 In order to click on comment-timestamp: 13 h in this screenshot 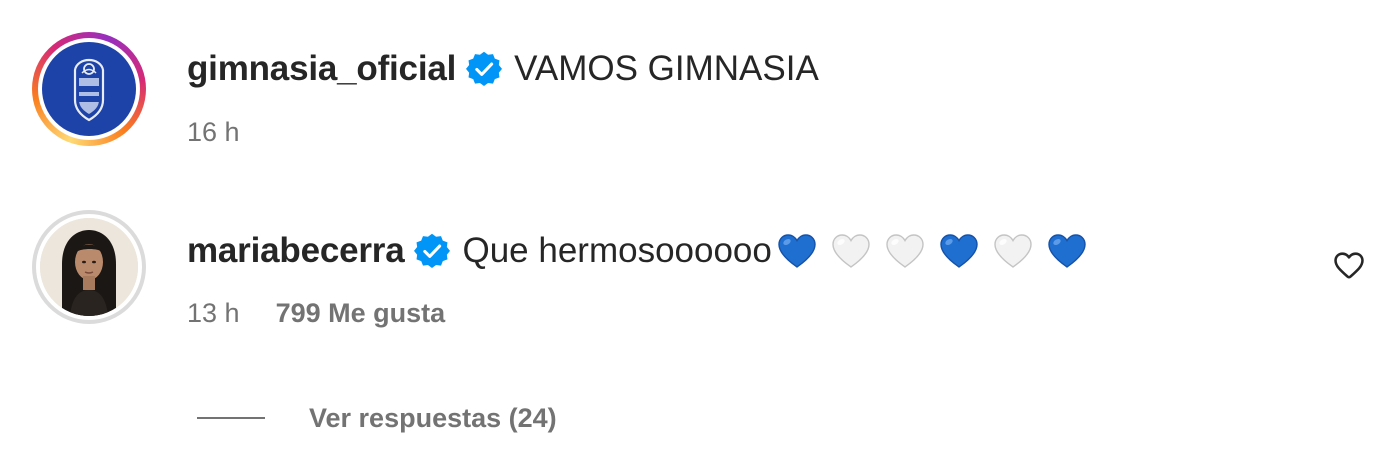, I will do `click(213, 313)`.